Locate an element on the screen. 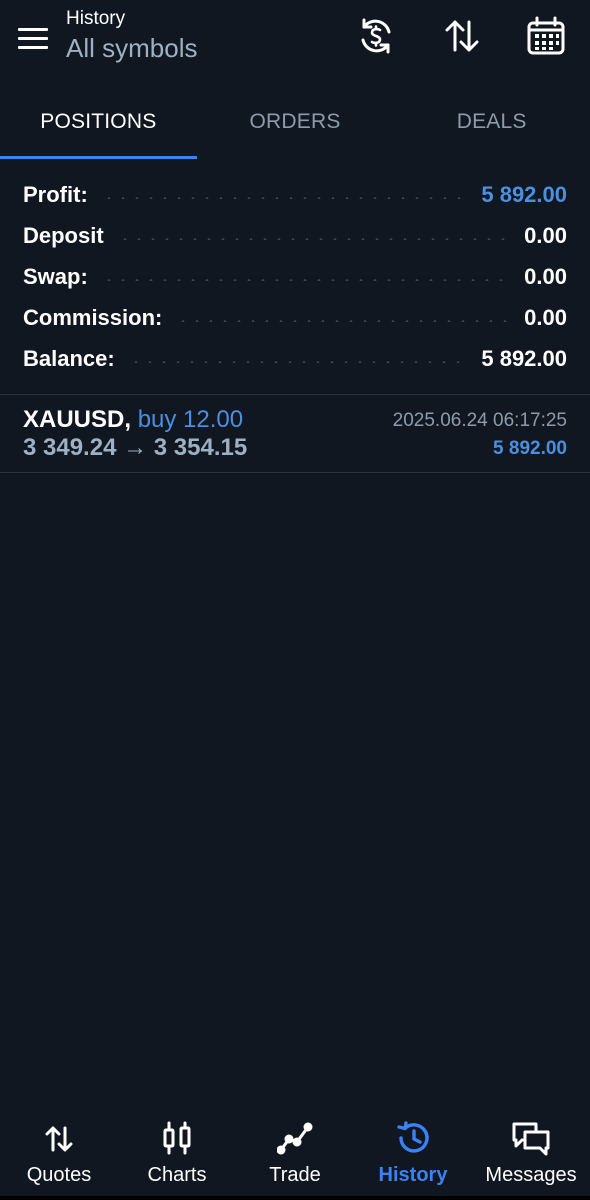 This screenshot has height=1200, width=590. commission-value: 0.00 is located at coordinates (545, 317).